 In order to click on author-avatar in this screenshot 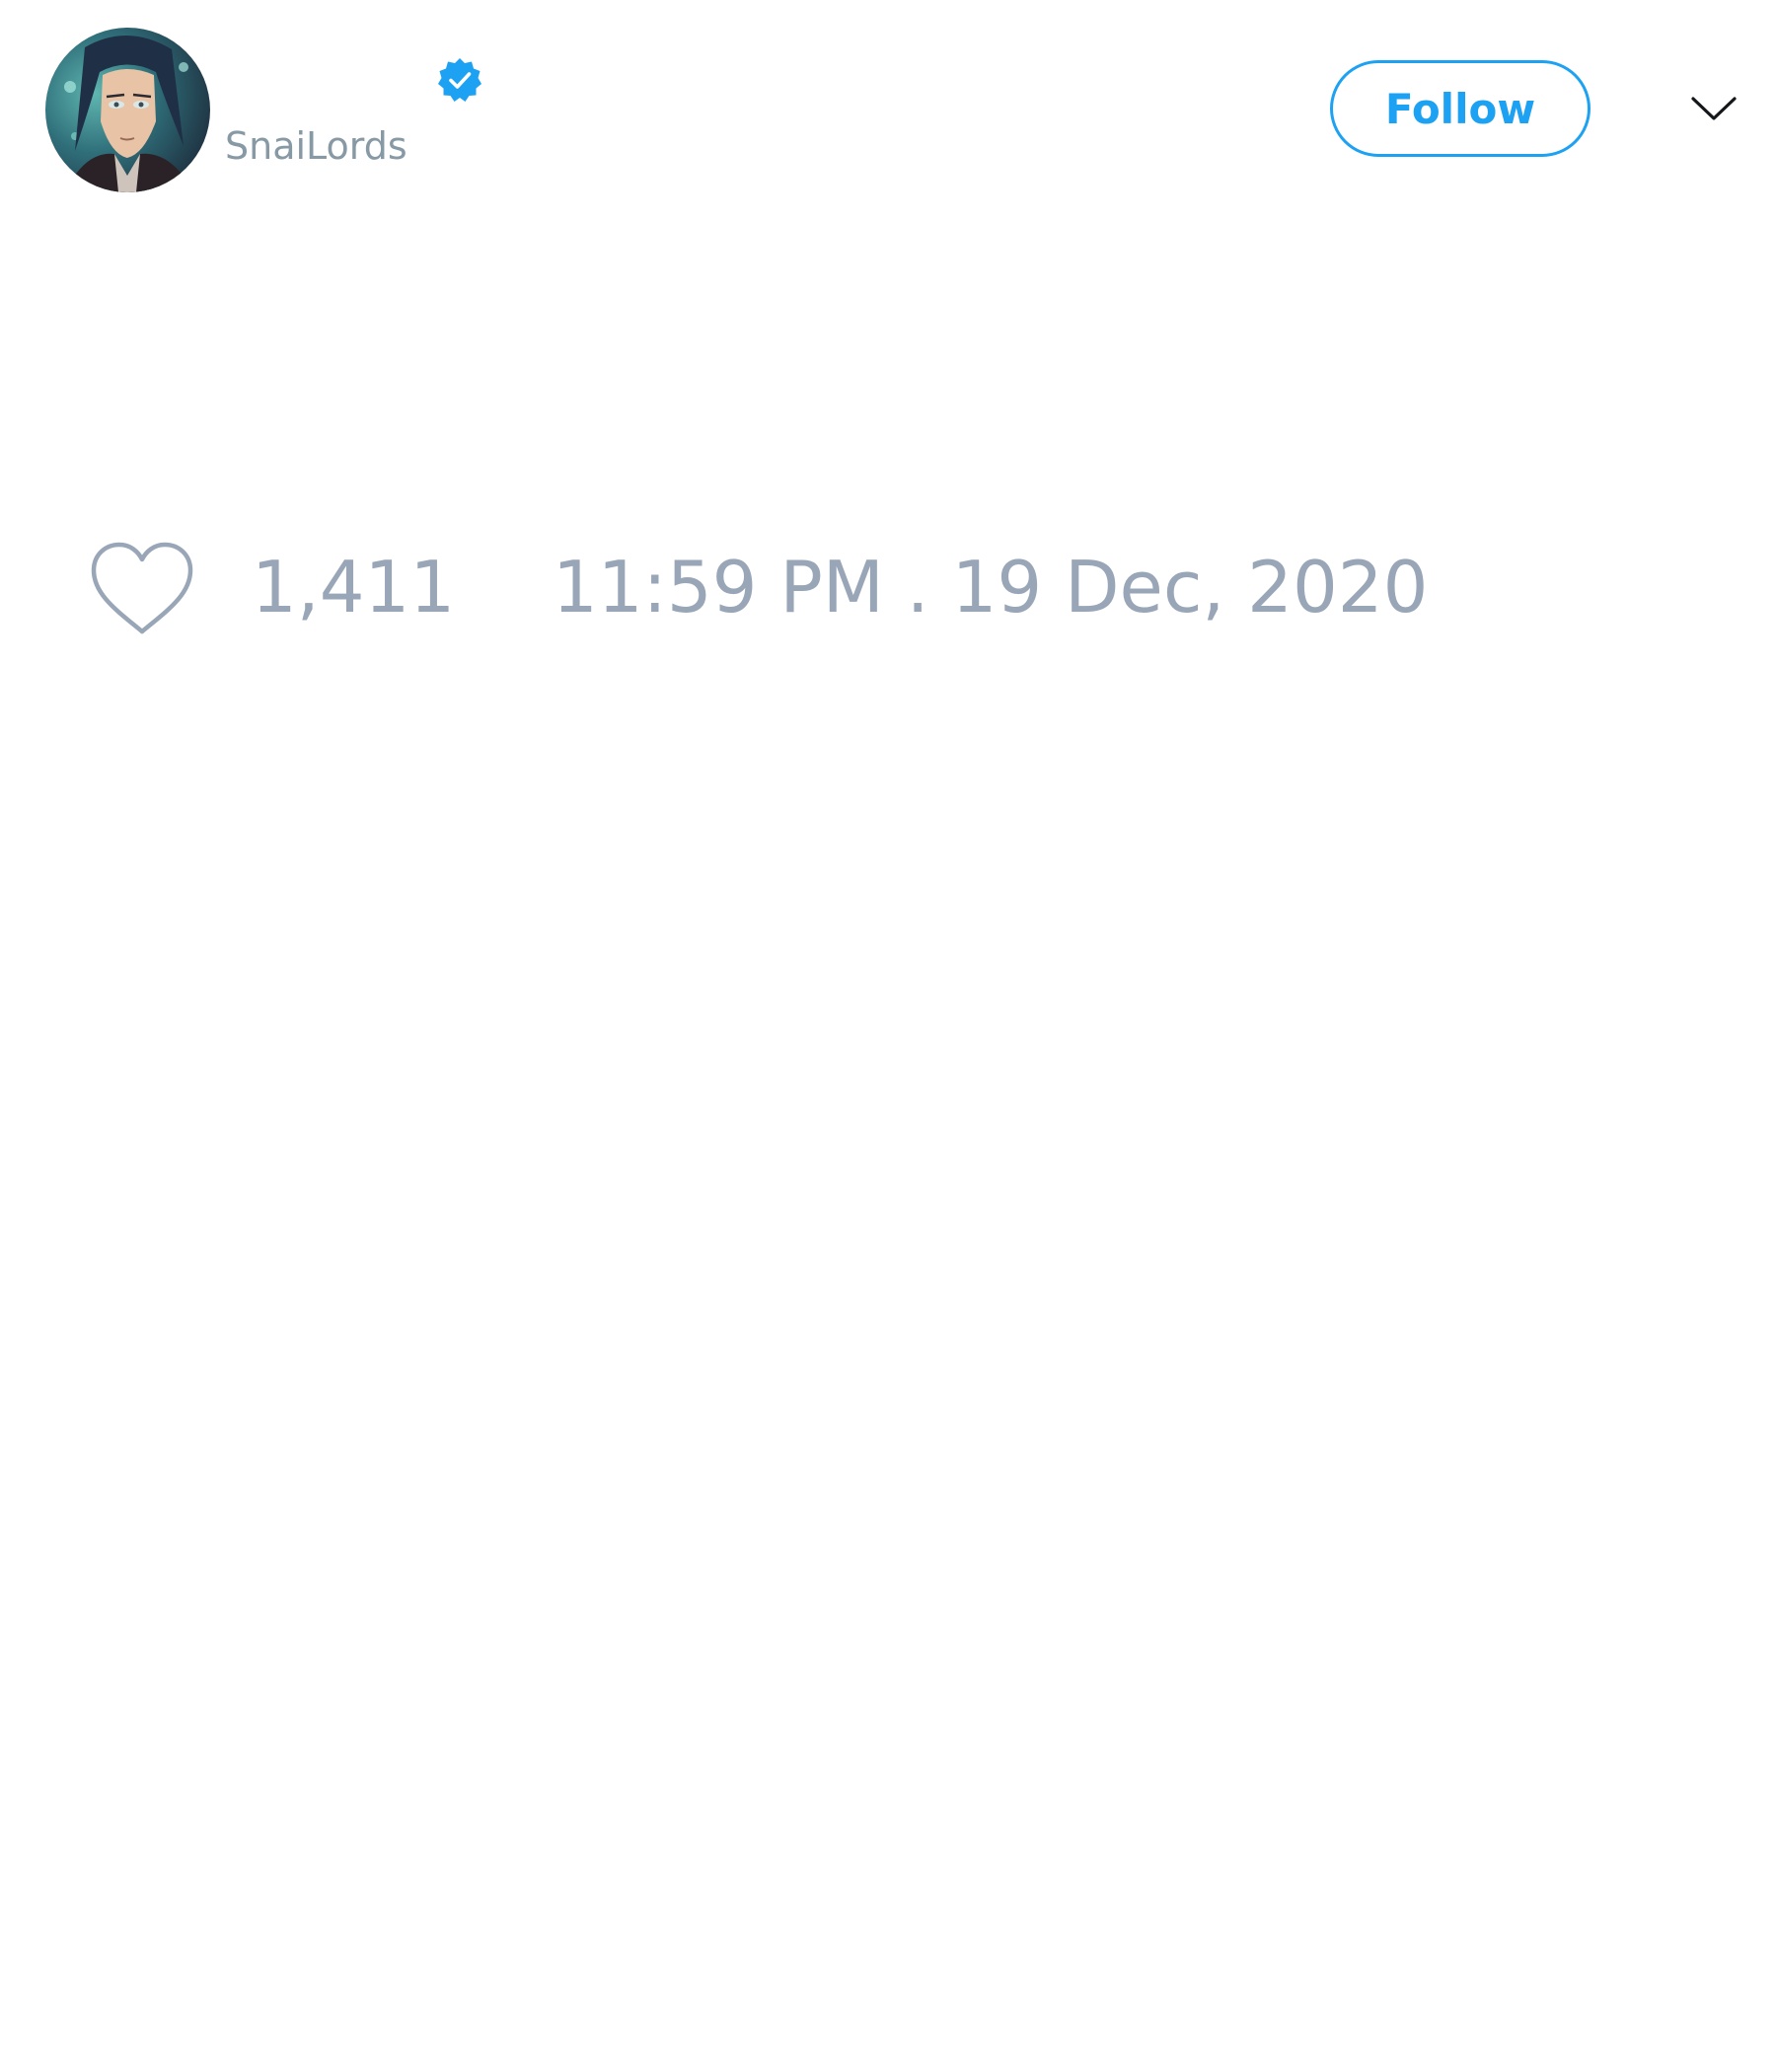, I will do `click(128, 110)`.